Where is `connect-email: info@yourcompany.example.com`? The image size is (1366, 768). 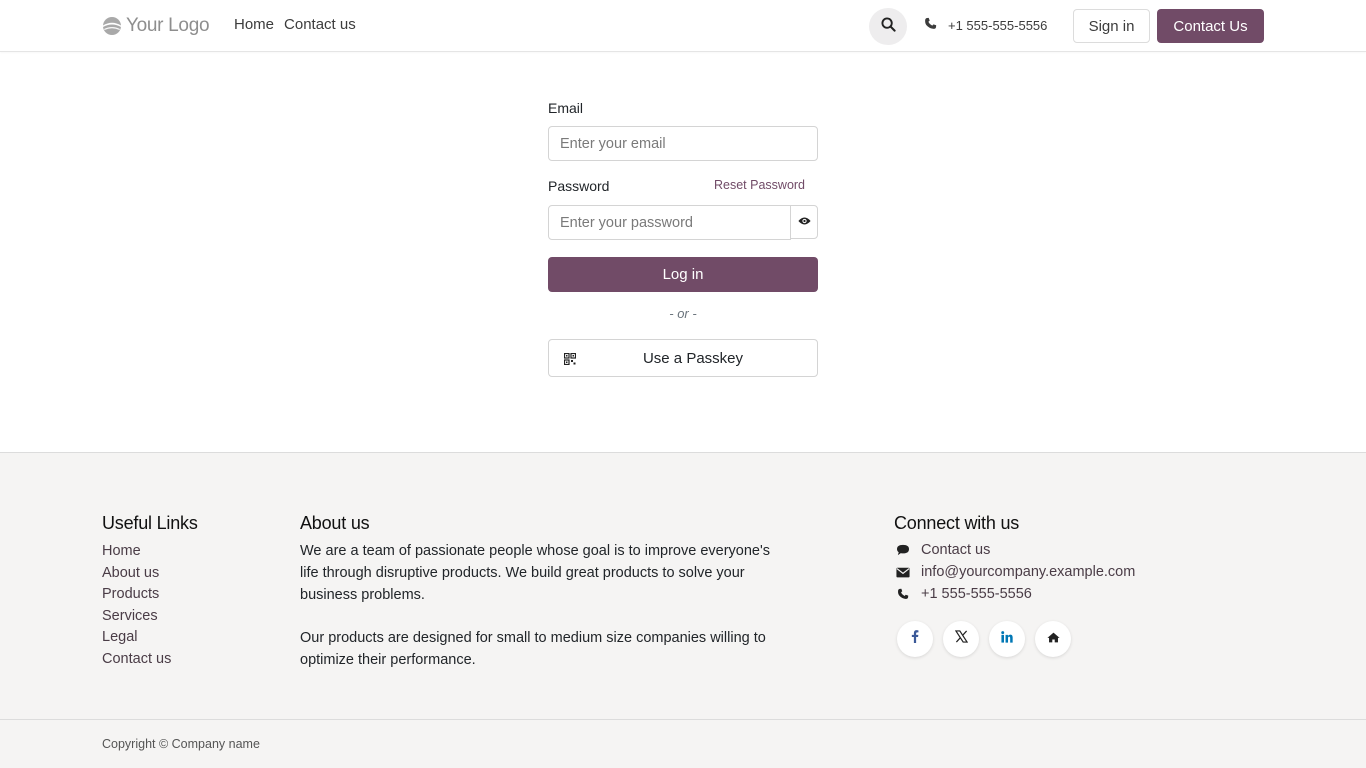 connect-email: info@yourcompany.example.com is located at coordinates (1015, 572).